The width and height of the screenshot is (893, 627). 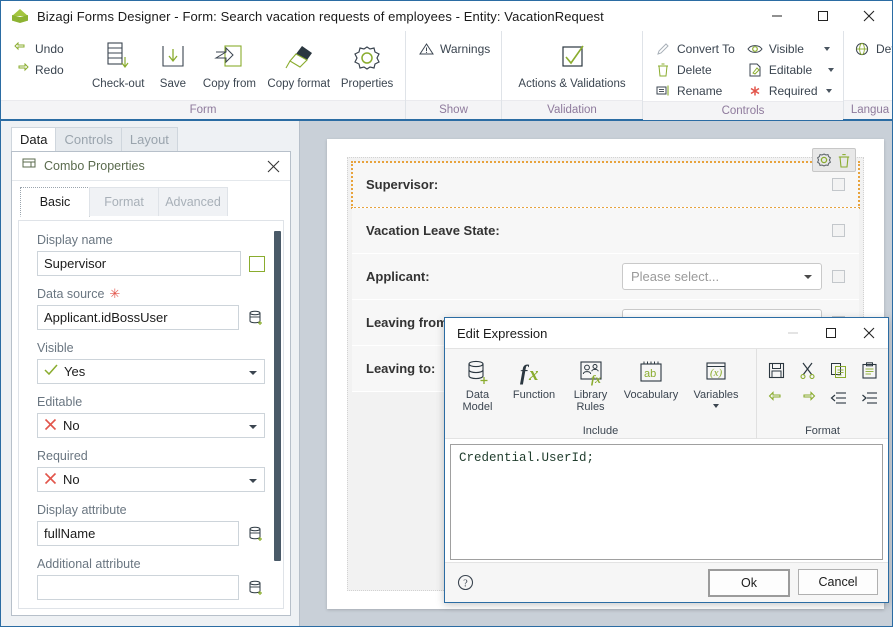 What do you see at coordinates (465, 583) in the screenshot?
I see `help-question-icon: ?` at bounding box center [465, 583].